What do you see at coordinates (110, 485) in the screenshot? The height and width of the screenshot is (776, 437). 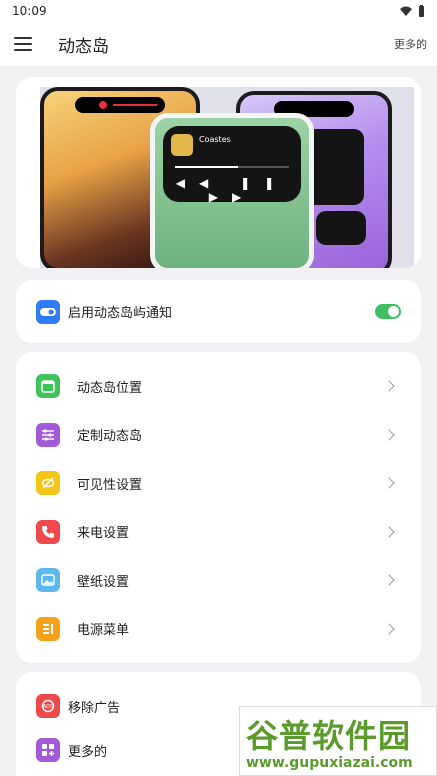 I see `settings-item-label: 可见性设置` at bounding box center [110, 485].